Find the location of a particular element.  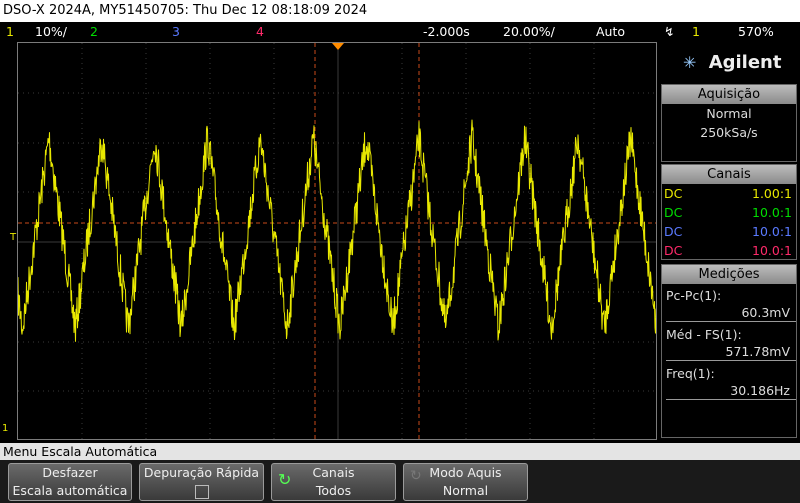

trigger-level-marker: T is located at coordinates (13, 237).